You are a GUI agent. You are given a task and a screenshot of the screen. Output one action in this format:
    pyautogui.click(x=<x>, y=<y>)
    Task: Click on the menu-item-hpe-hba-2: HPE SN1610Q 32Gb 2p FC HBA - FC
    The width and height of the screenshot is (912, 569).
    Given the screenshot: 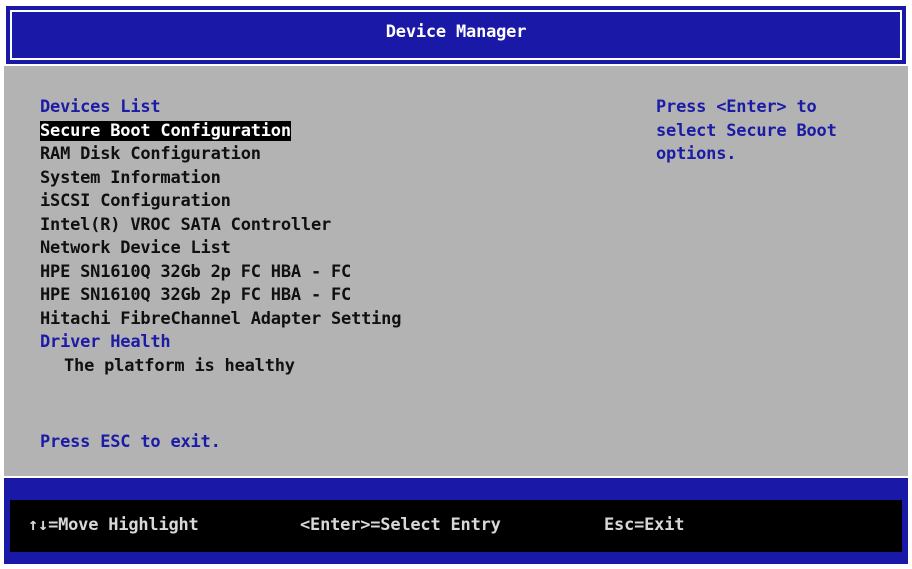 What is the action you would take?
    pyautogui.click(x=320, y=296)
    